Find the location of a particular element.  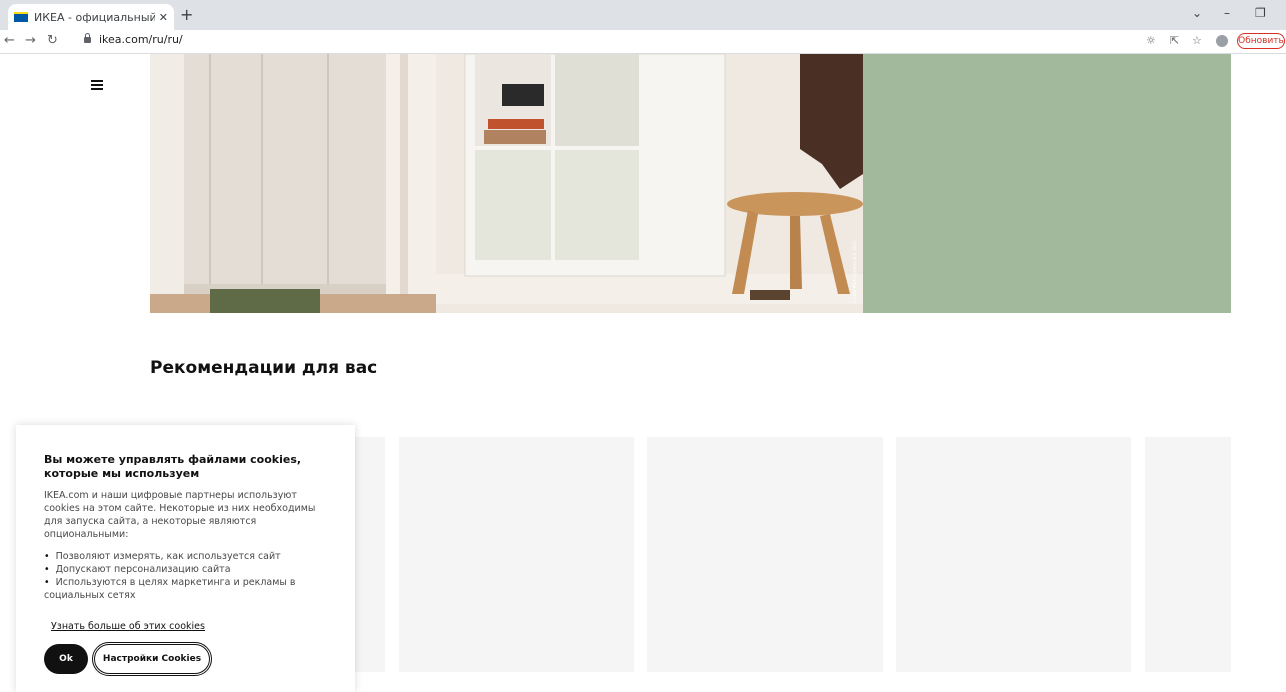

lock-icon is located at coordinates (87, 37).